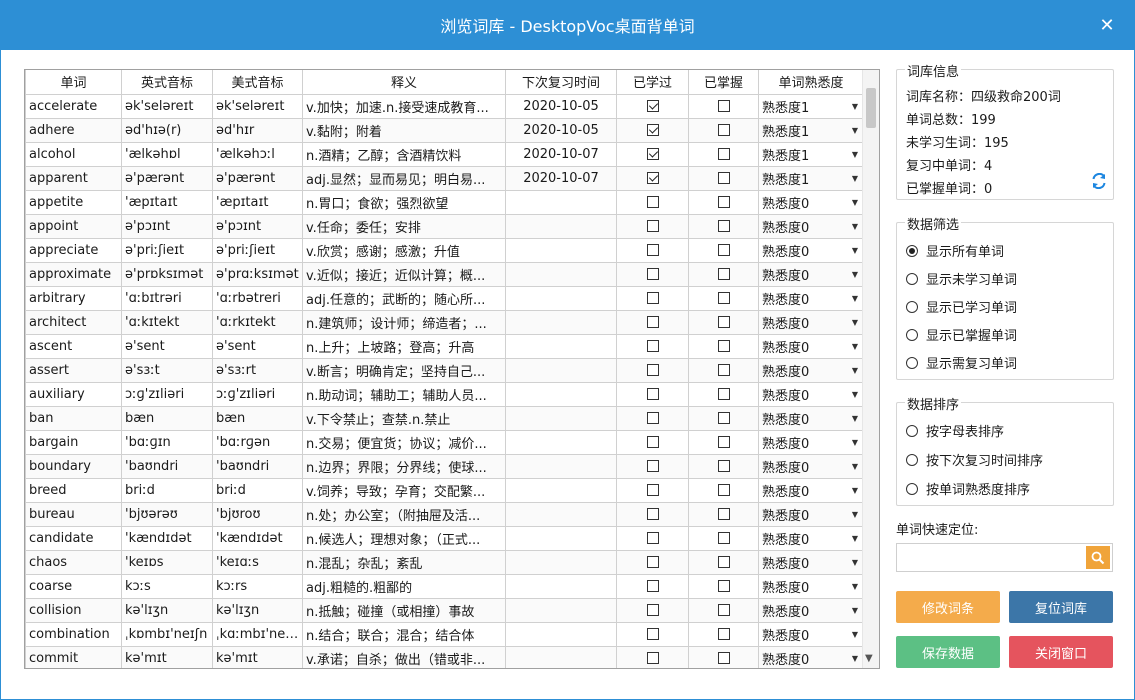 This screenshot has height=700, width=1135. What do you see at coordinates (73, 394) in the screenshot?
I see `cell-word: auxiliary` at bounding box center [73, 394].